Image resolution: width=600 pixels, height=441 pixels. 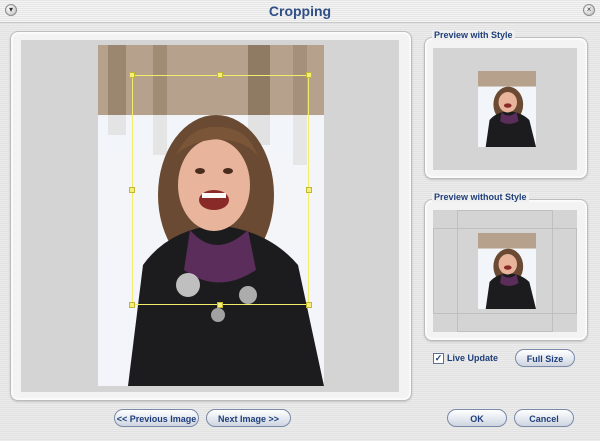 I want to click on title-bar: ▾ Cropping ×, so click(x=300, y=11).